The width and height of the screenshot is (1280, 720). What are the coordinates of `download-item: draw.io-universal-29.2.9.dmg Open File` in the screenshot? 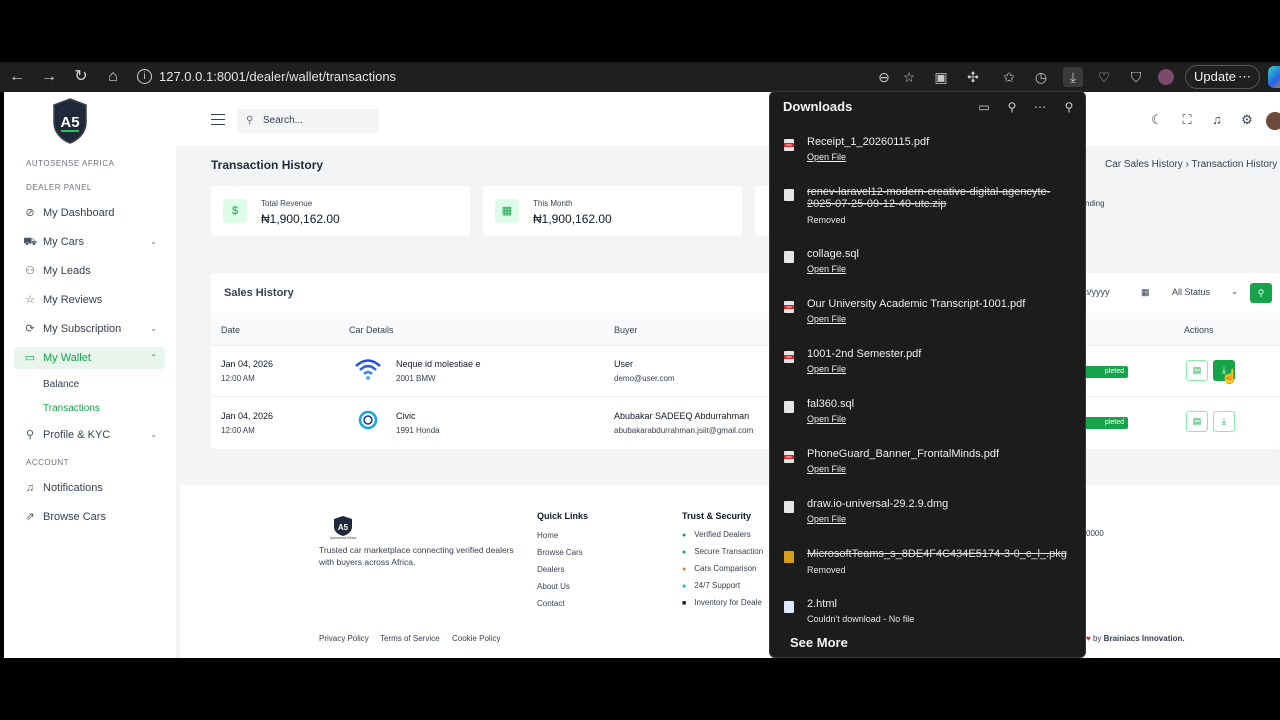 It's located at (927, 523).